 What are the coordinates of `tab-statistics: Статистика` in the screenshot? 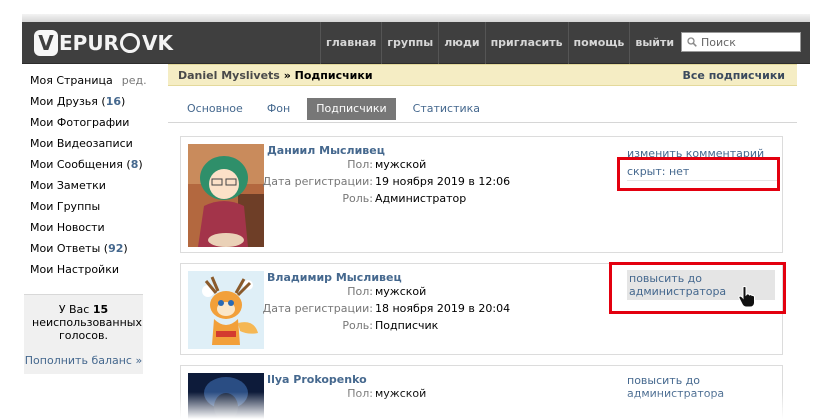 It's located at (446, 109).